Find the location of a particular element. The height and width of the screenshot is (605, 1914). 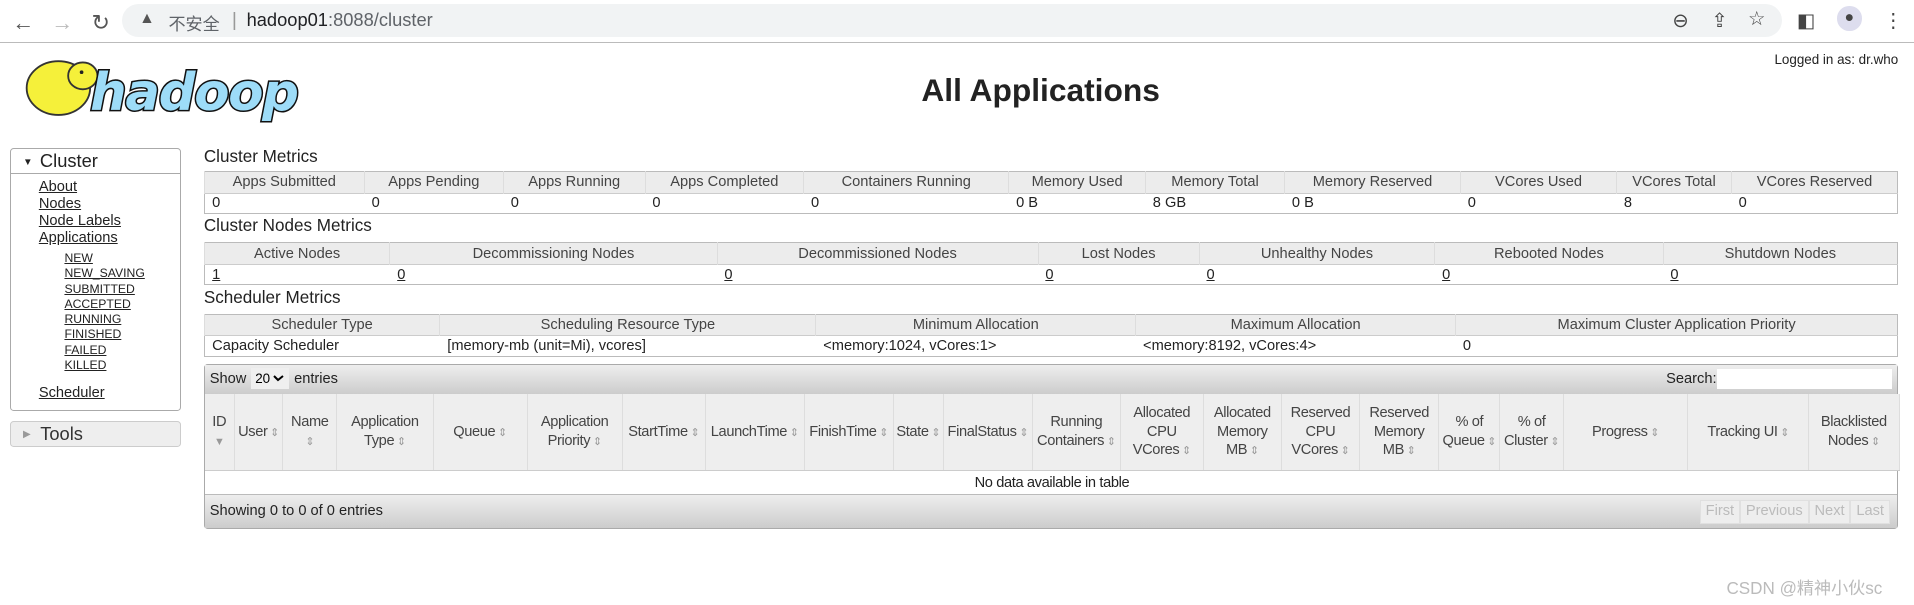

side-panel-icon: ◧ is located at coordinates (1806, 21).